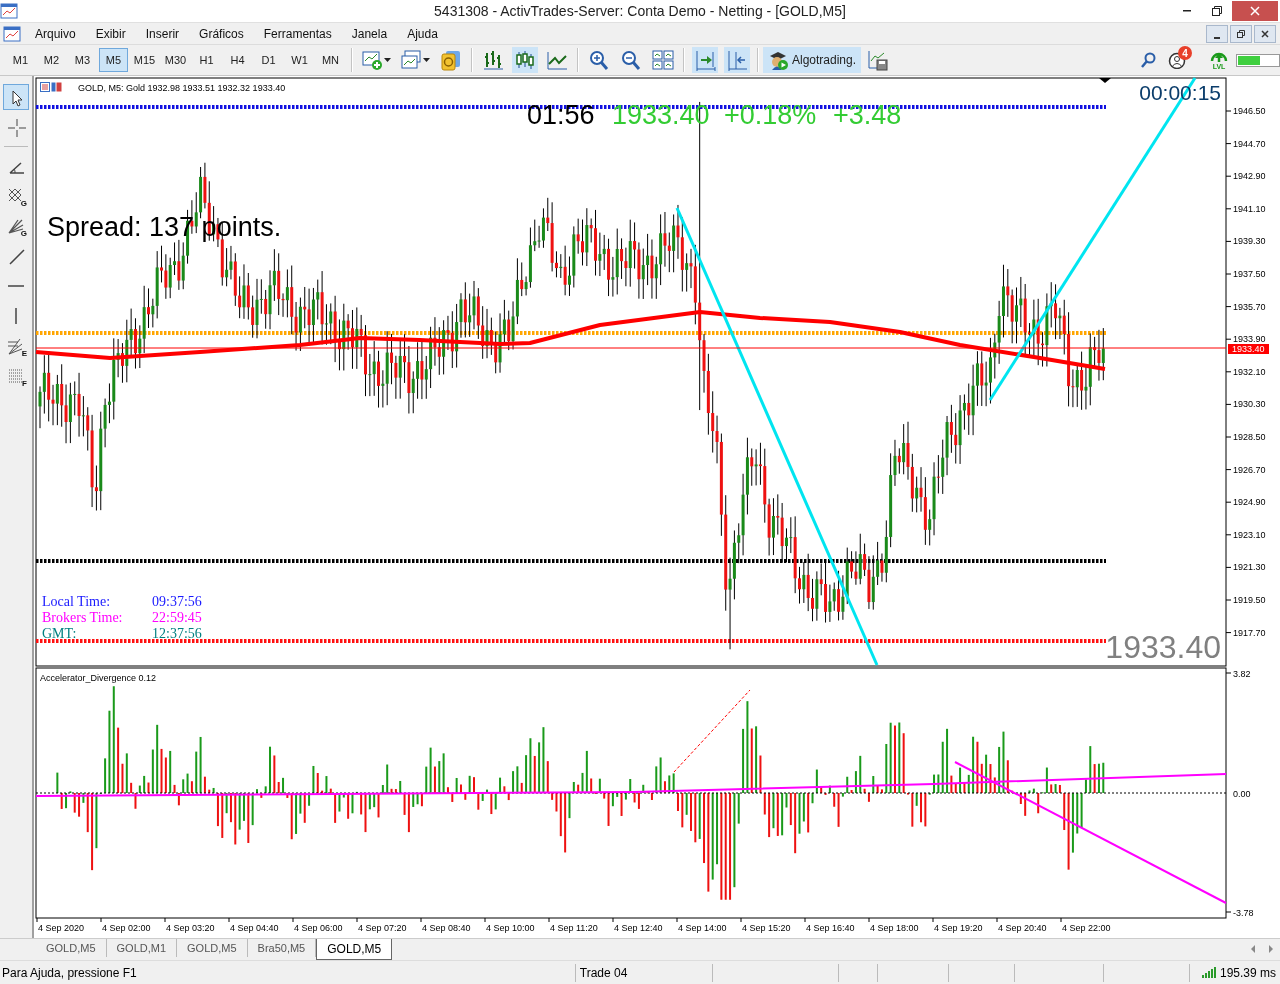 The image size is (1280, 984). Describe the element at coordinates (1249, 208) in the screenshot. I see `price-label: 1941.10` at that location.